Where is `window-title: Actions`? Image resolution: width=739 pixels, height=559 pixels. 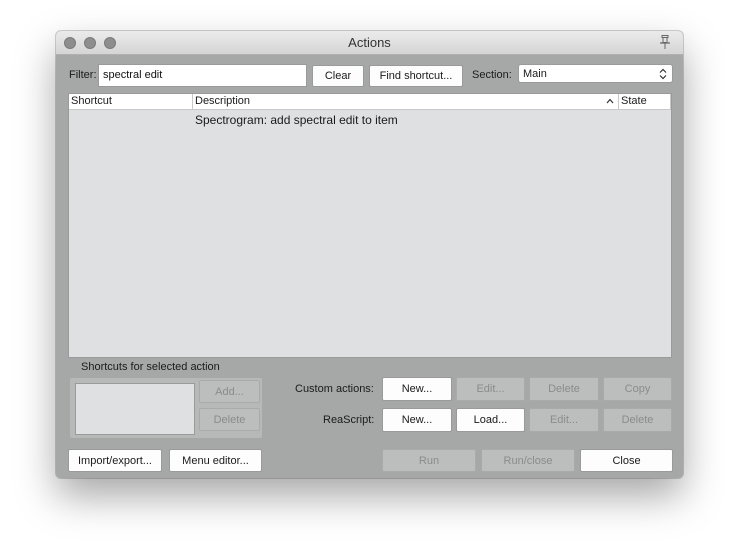
window-title: Actions is located at coordinates (369, 42).